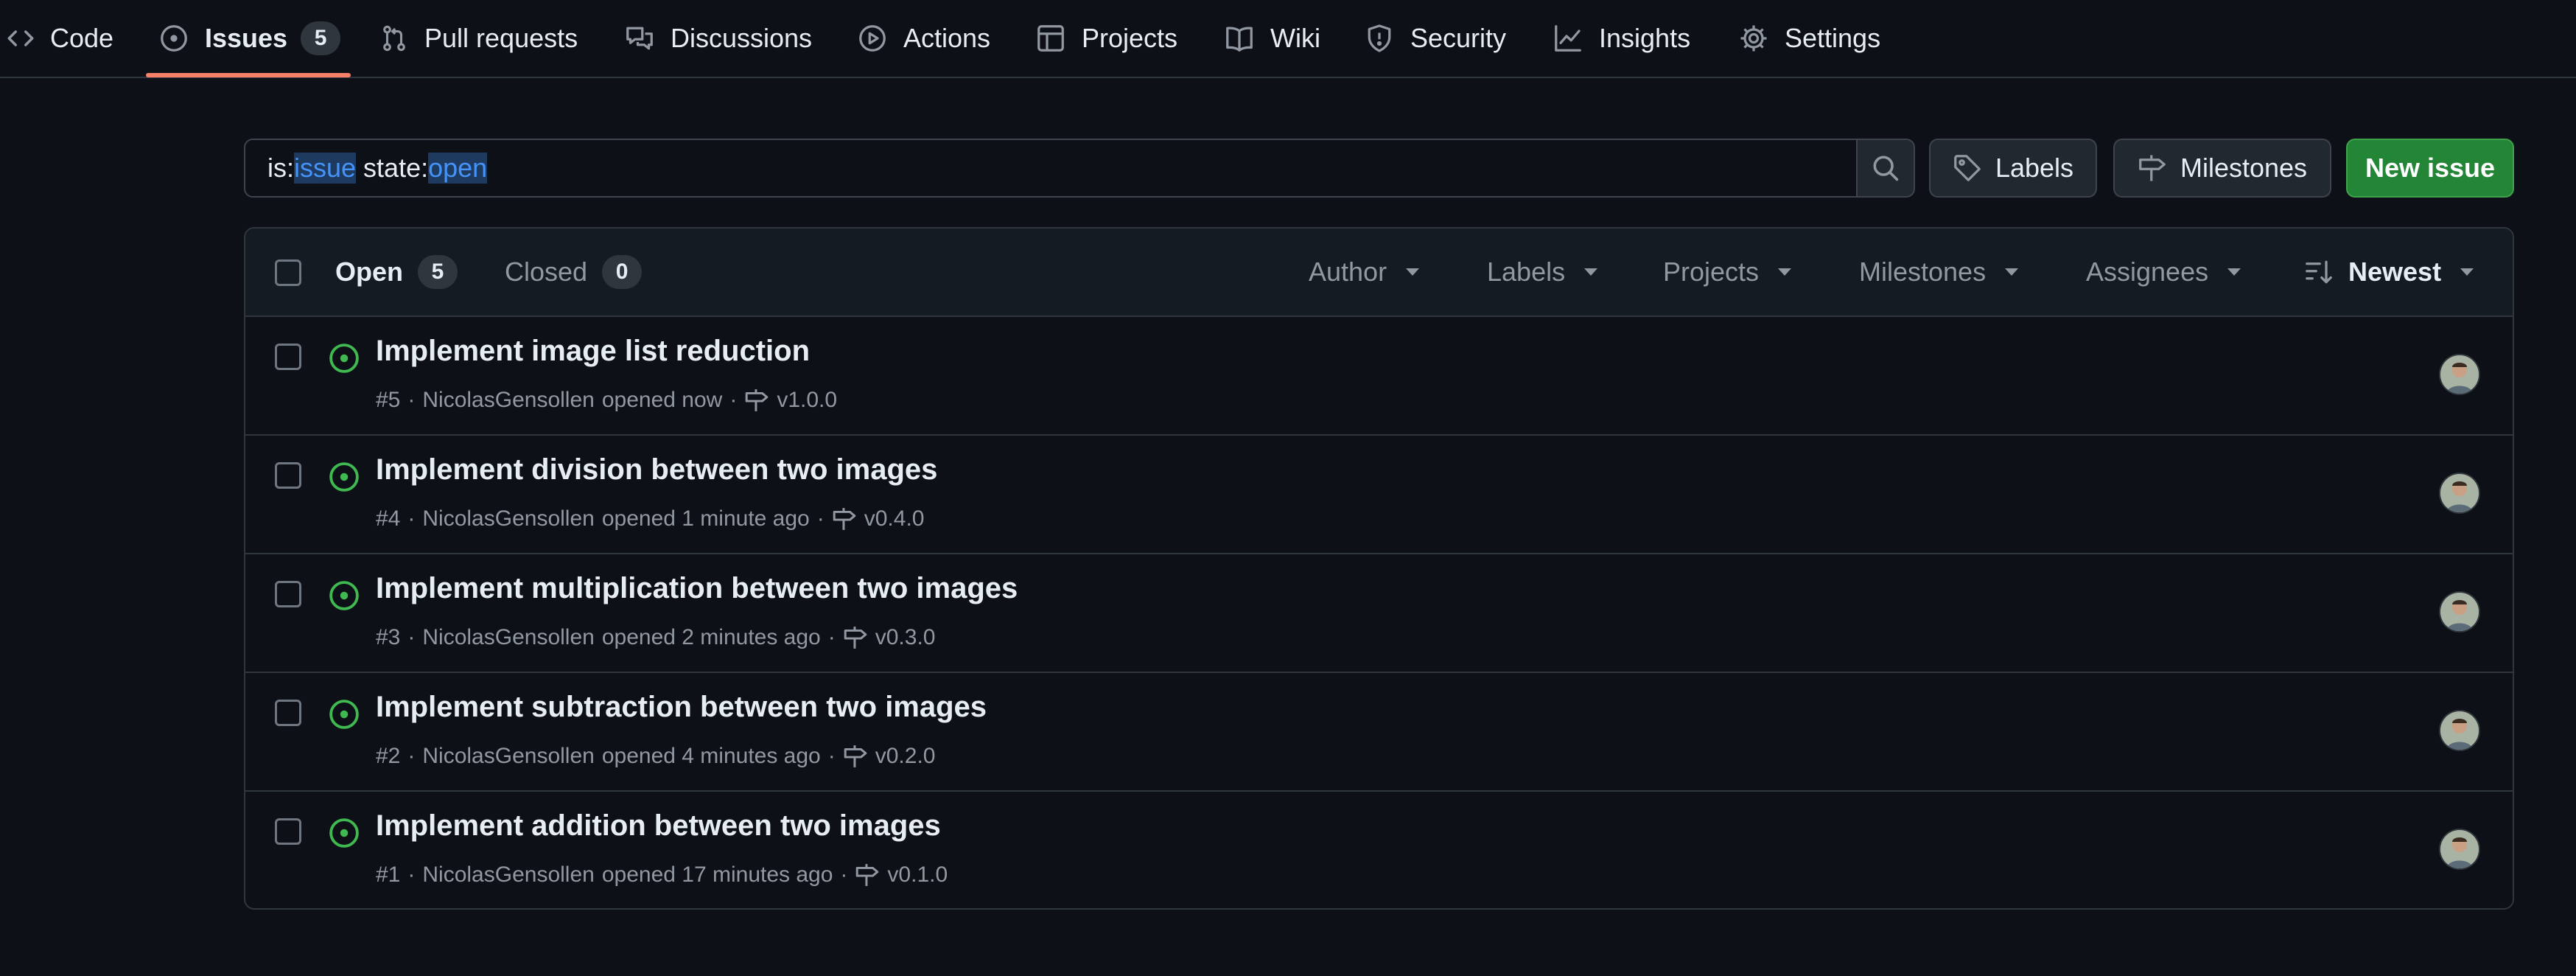 This screenshot has width=2576, height=976. What do you see at coordinates (1239, 38) in the screenshot?
I see `book-icon` at bounding box center [1239, 38].